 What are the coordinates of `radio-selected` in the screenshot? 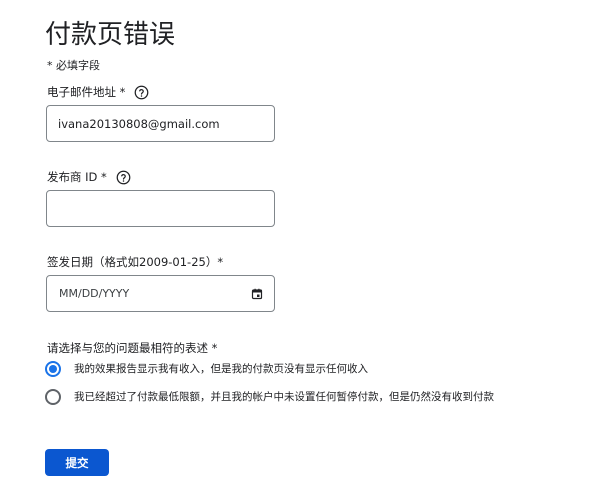 It's located at (53, 369).